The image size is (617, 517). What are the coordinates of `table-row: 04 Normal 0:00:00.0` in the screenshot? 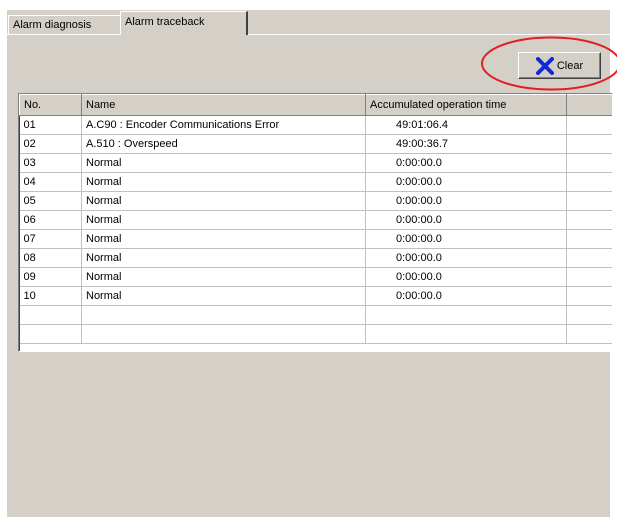 It's located at (315, 182).